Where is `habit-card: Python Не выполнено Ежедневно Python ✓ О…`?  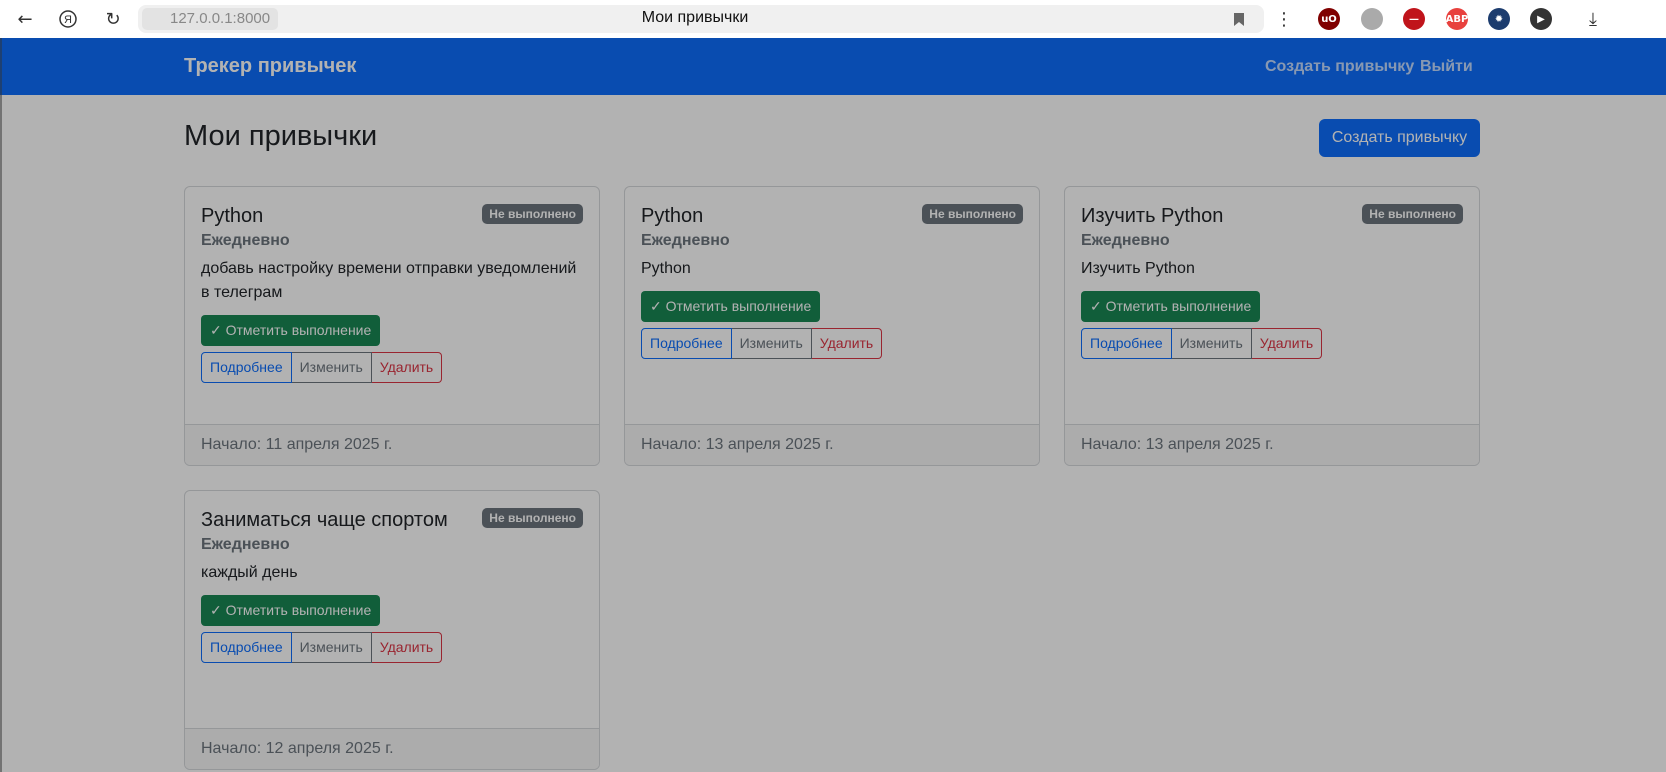 habit-card: Python Не выполнено Ежедневно Python ✓ О… is located at coordinates (832, 326).